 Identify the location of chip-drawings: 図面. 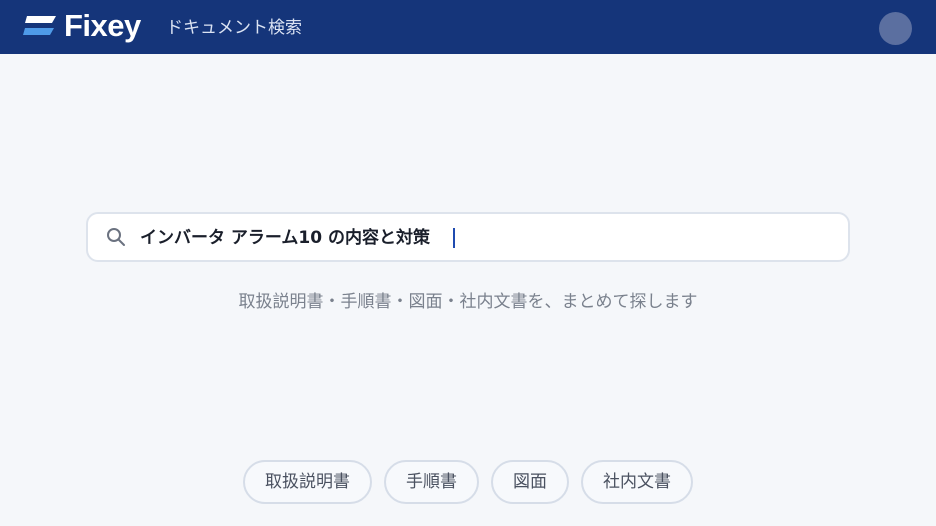
(530, 482).